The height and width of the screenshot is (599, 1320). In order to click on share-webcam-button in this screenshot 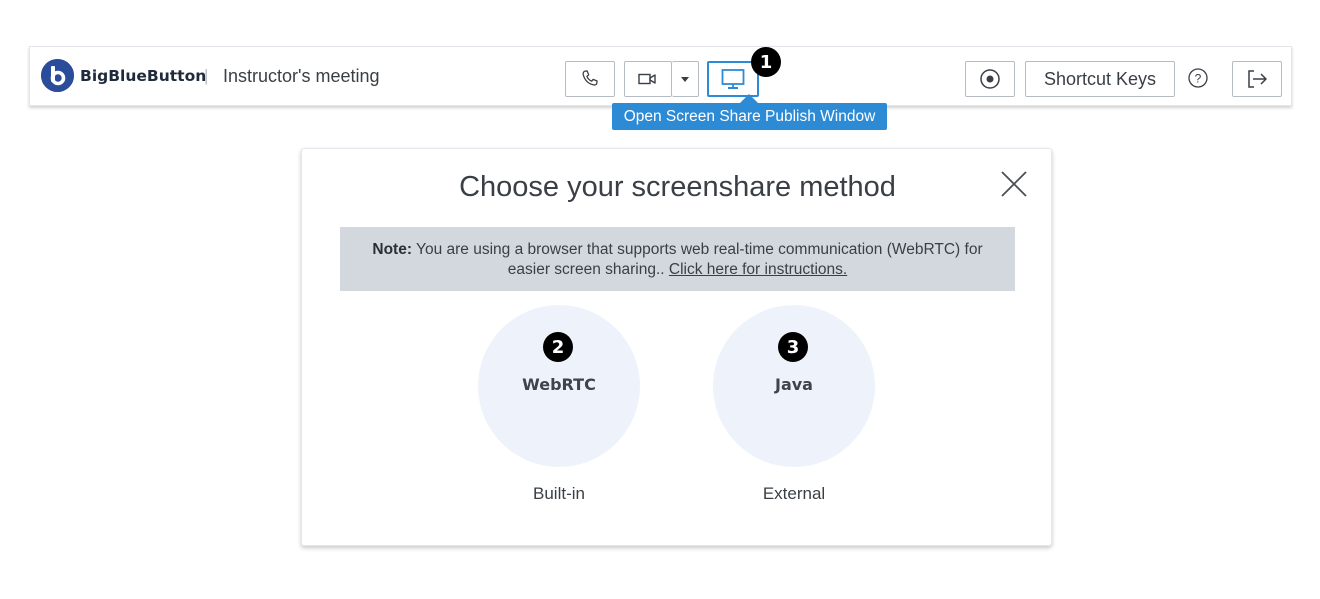, I will do `click(648, 79)`.